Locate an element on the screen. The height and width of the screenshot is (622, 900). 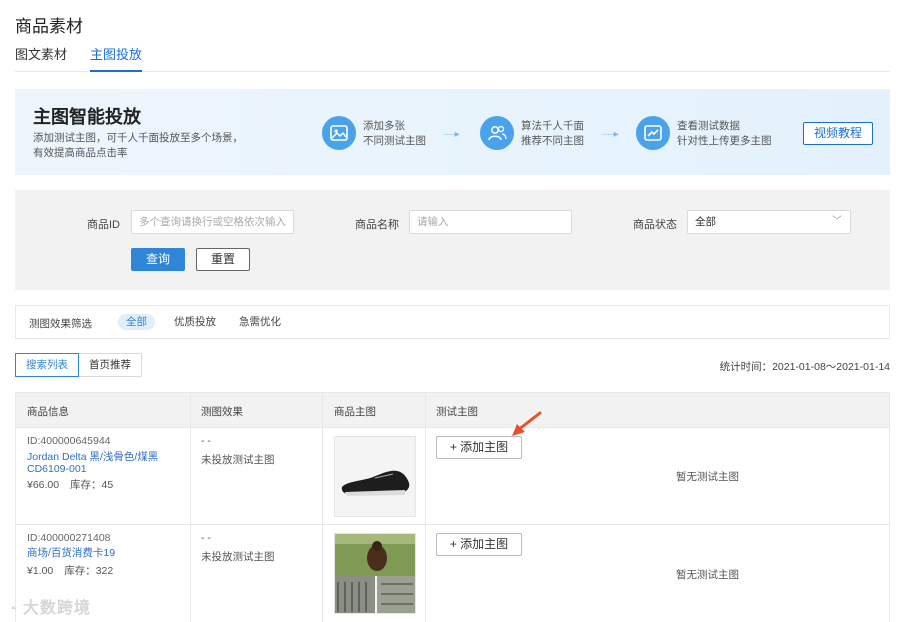
product-name-link: Jordan Delta 黑/浅骨色/煤黑 CD6109-001 is located at coordinates (102, 463).